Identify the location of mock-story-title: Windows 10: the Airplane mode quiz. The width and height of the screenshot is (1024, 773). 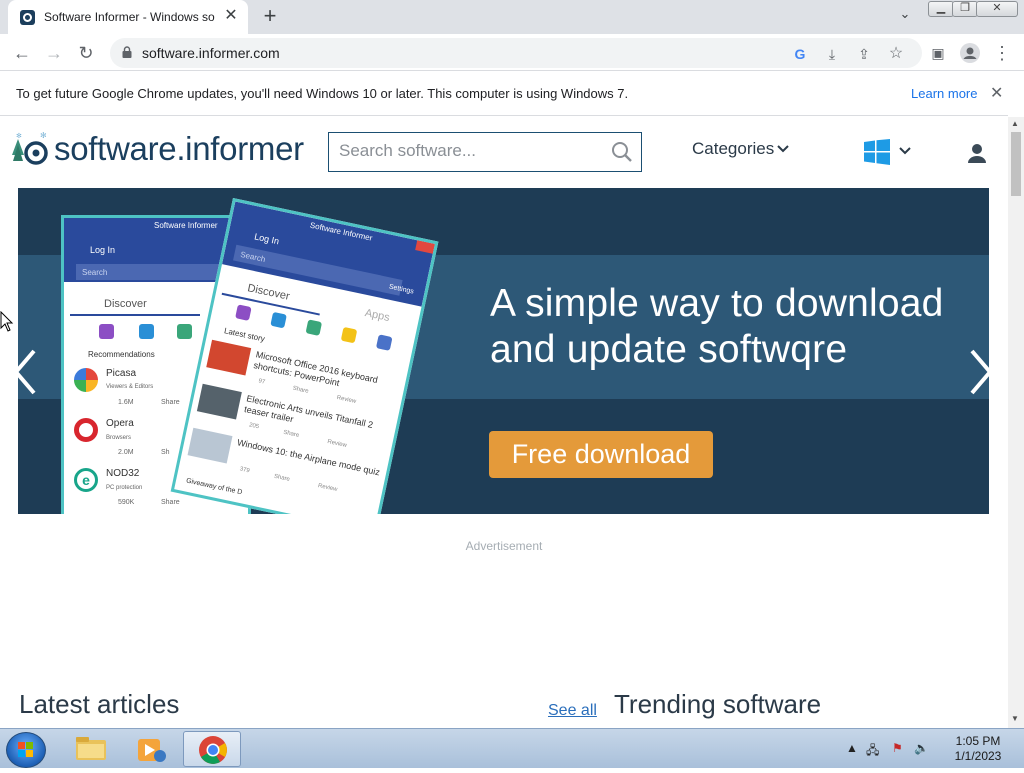
(308, 457).